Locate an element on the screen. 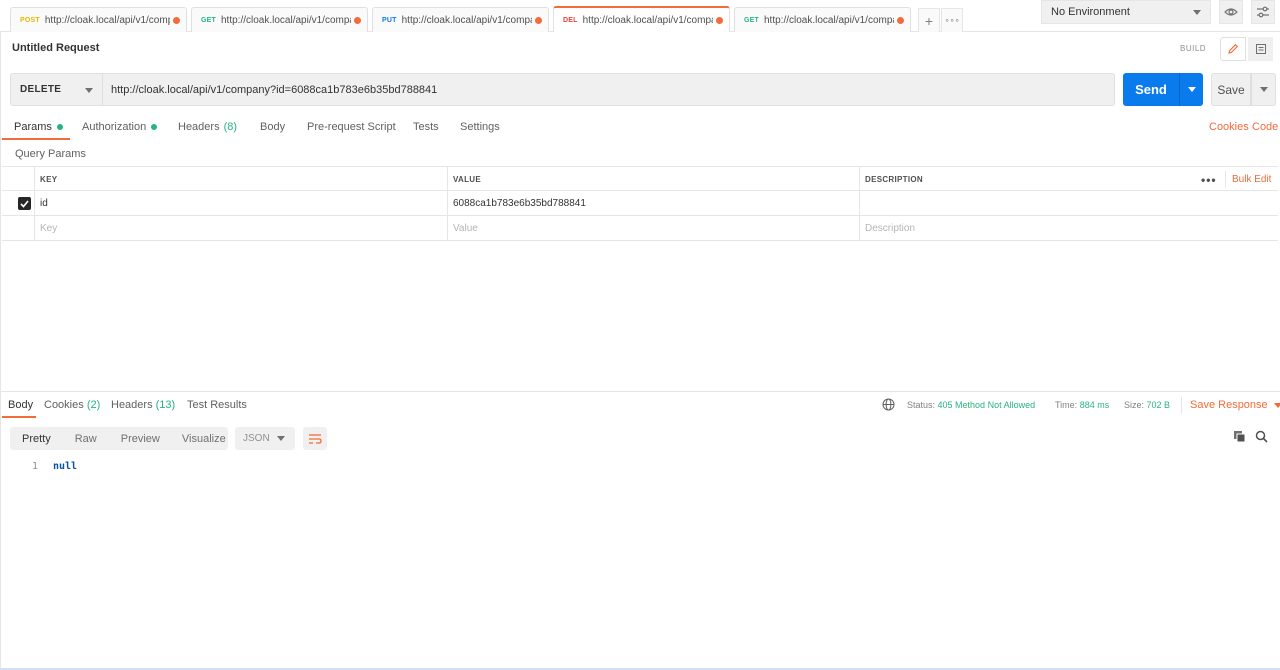  table-row-new: Key Value Description is located at coordinates (640, 228).